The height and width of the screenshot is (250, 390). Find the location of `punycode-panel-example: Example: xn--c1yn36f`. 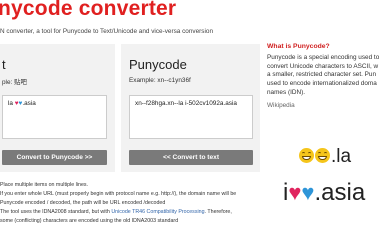

punycode-panel-example: Example: xn--c1yn36f is located at coordinates (160, 80).